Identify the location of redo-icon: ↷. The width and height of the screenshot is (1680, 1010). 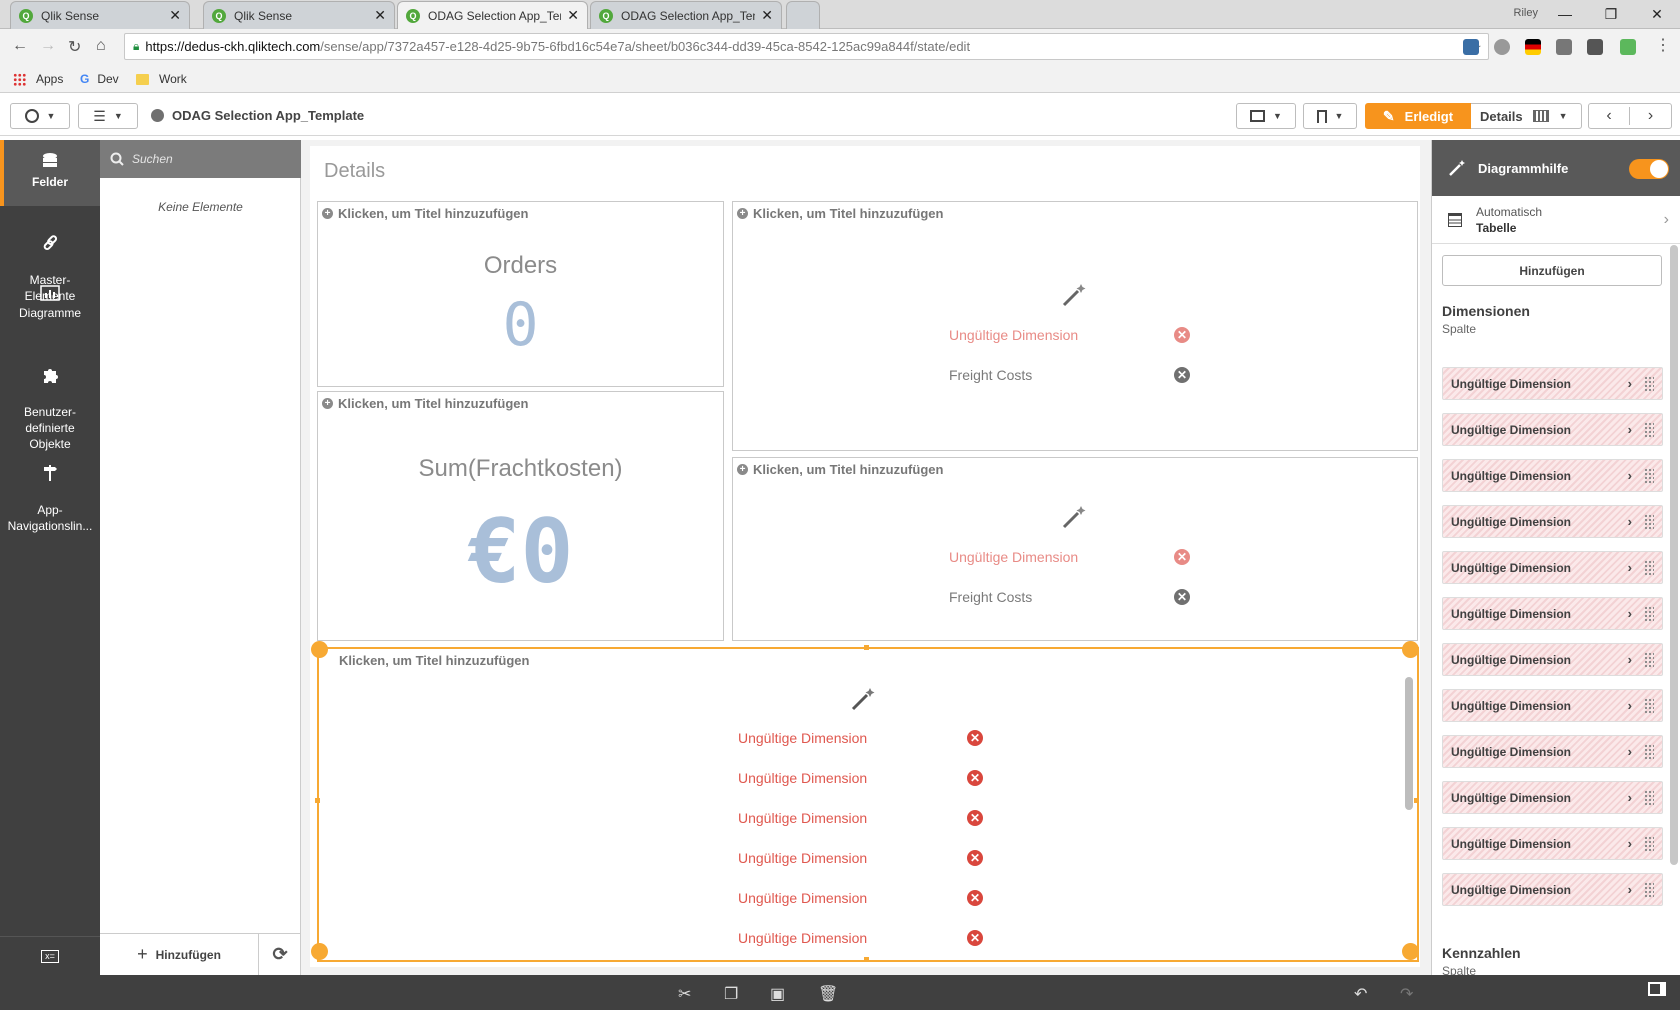
(1406, 994).